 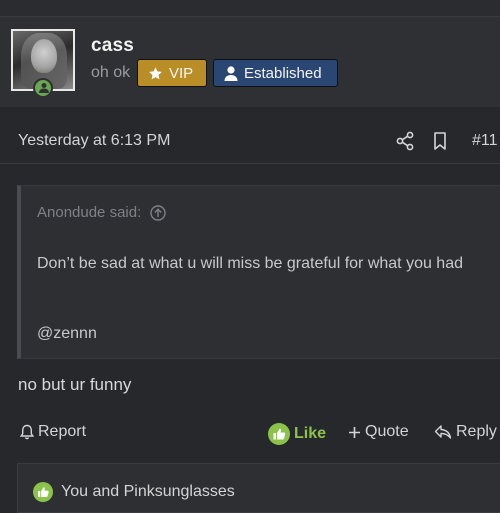 I want to click on reactions-text: You and Pinksunglasses, so click(x=148, y=492).